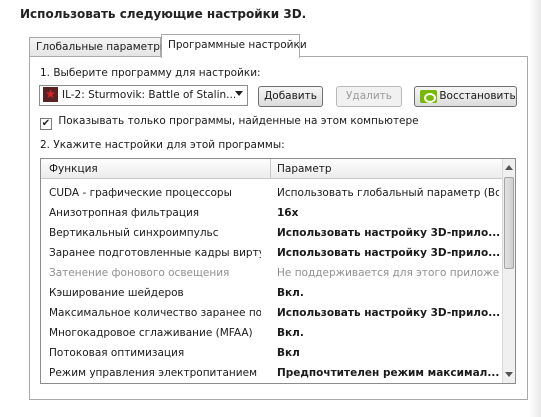 This screenshot has width=541, height=417. What do you see at coordinates (151, 333) in the screenshot?
I see `feature-cell: Многокадровое сглаживание (MFAA)` at bounding box center [151, 333].